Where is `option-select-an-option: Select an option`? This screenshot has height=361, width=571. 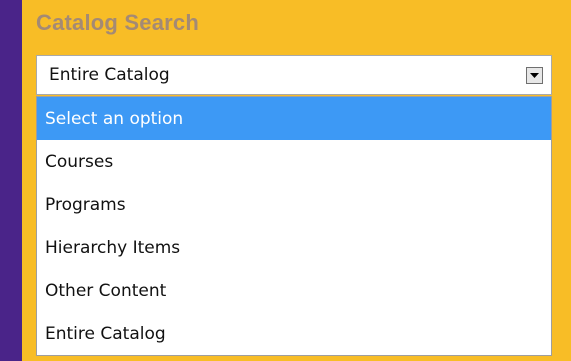 option-select-an-option: Select an option is located at coordinates (294, 118).